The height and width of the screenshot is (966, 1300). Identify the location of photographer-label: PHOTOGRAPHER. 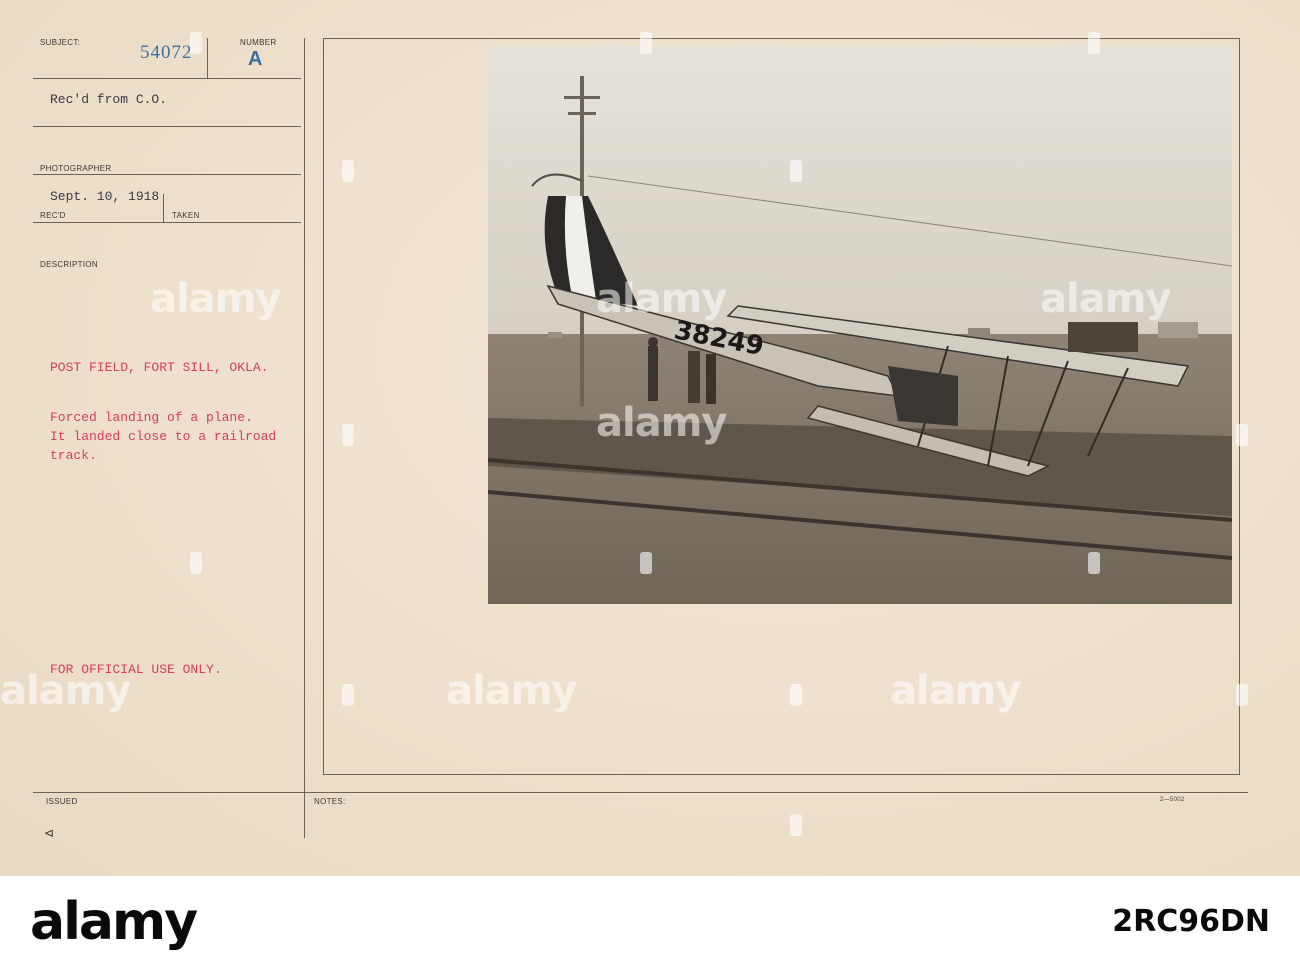
(76, 168).